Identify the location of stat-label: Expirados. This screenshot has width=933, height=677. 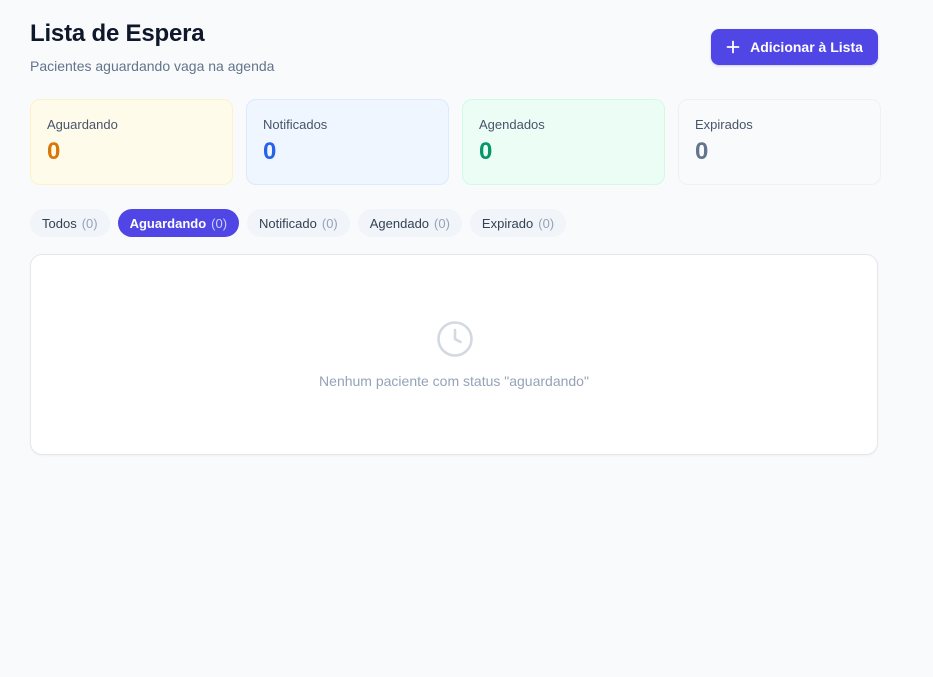
(724, 124).